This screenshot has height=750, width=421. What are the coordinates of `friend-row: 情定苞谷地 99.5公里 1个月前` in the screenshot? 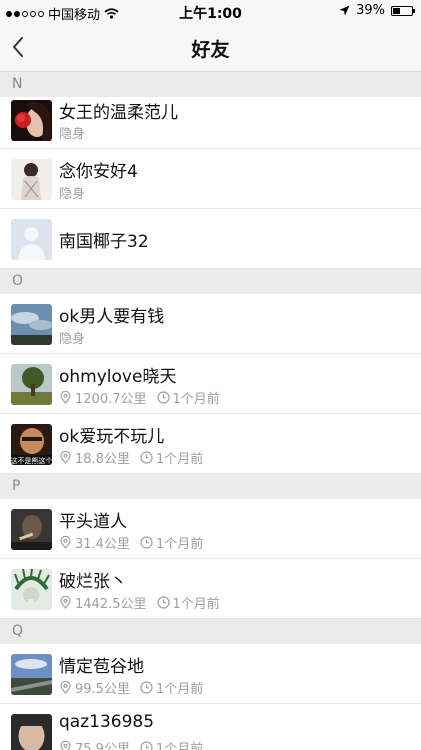 It's located at (210, 674).